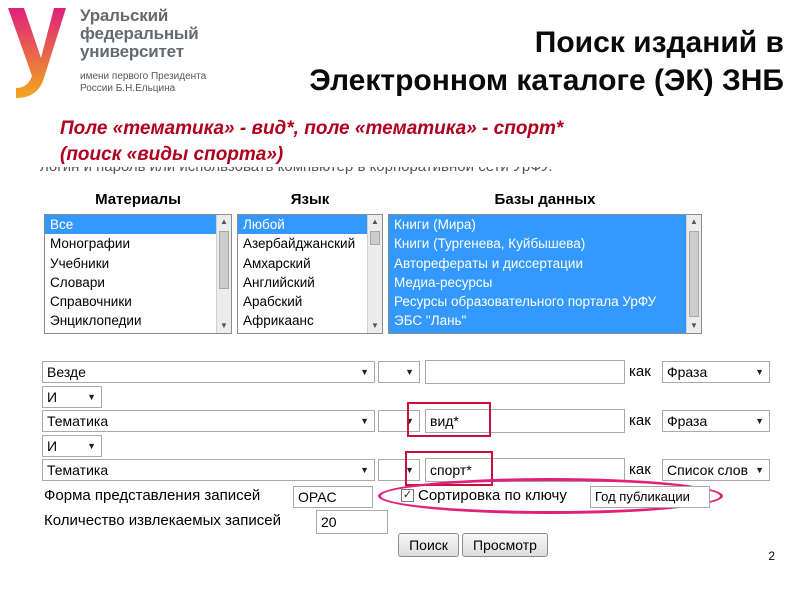 The image size is (794, 595). Describe the element at coordinates (716, 372) in the screenshot. I see `mode-select-1: Фраза ▼` at that location.